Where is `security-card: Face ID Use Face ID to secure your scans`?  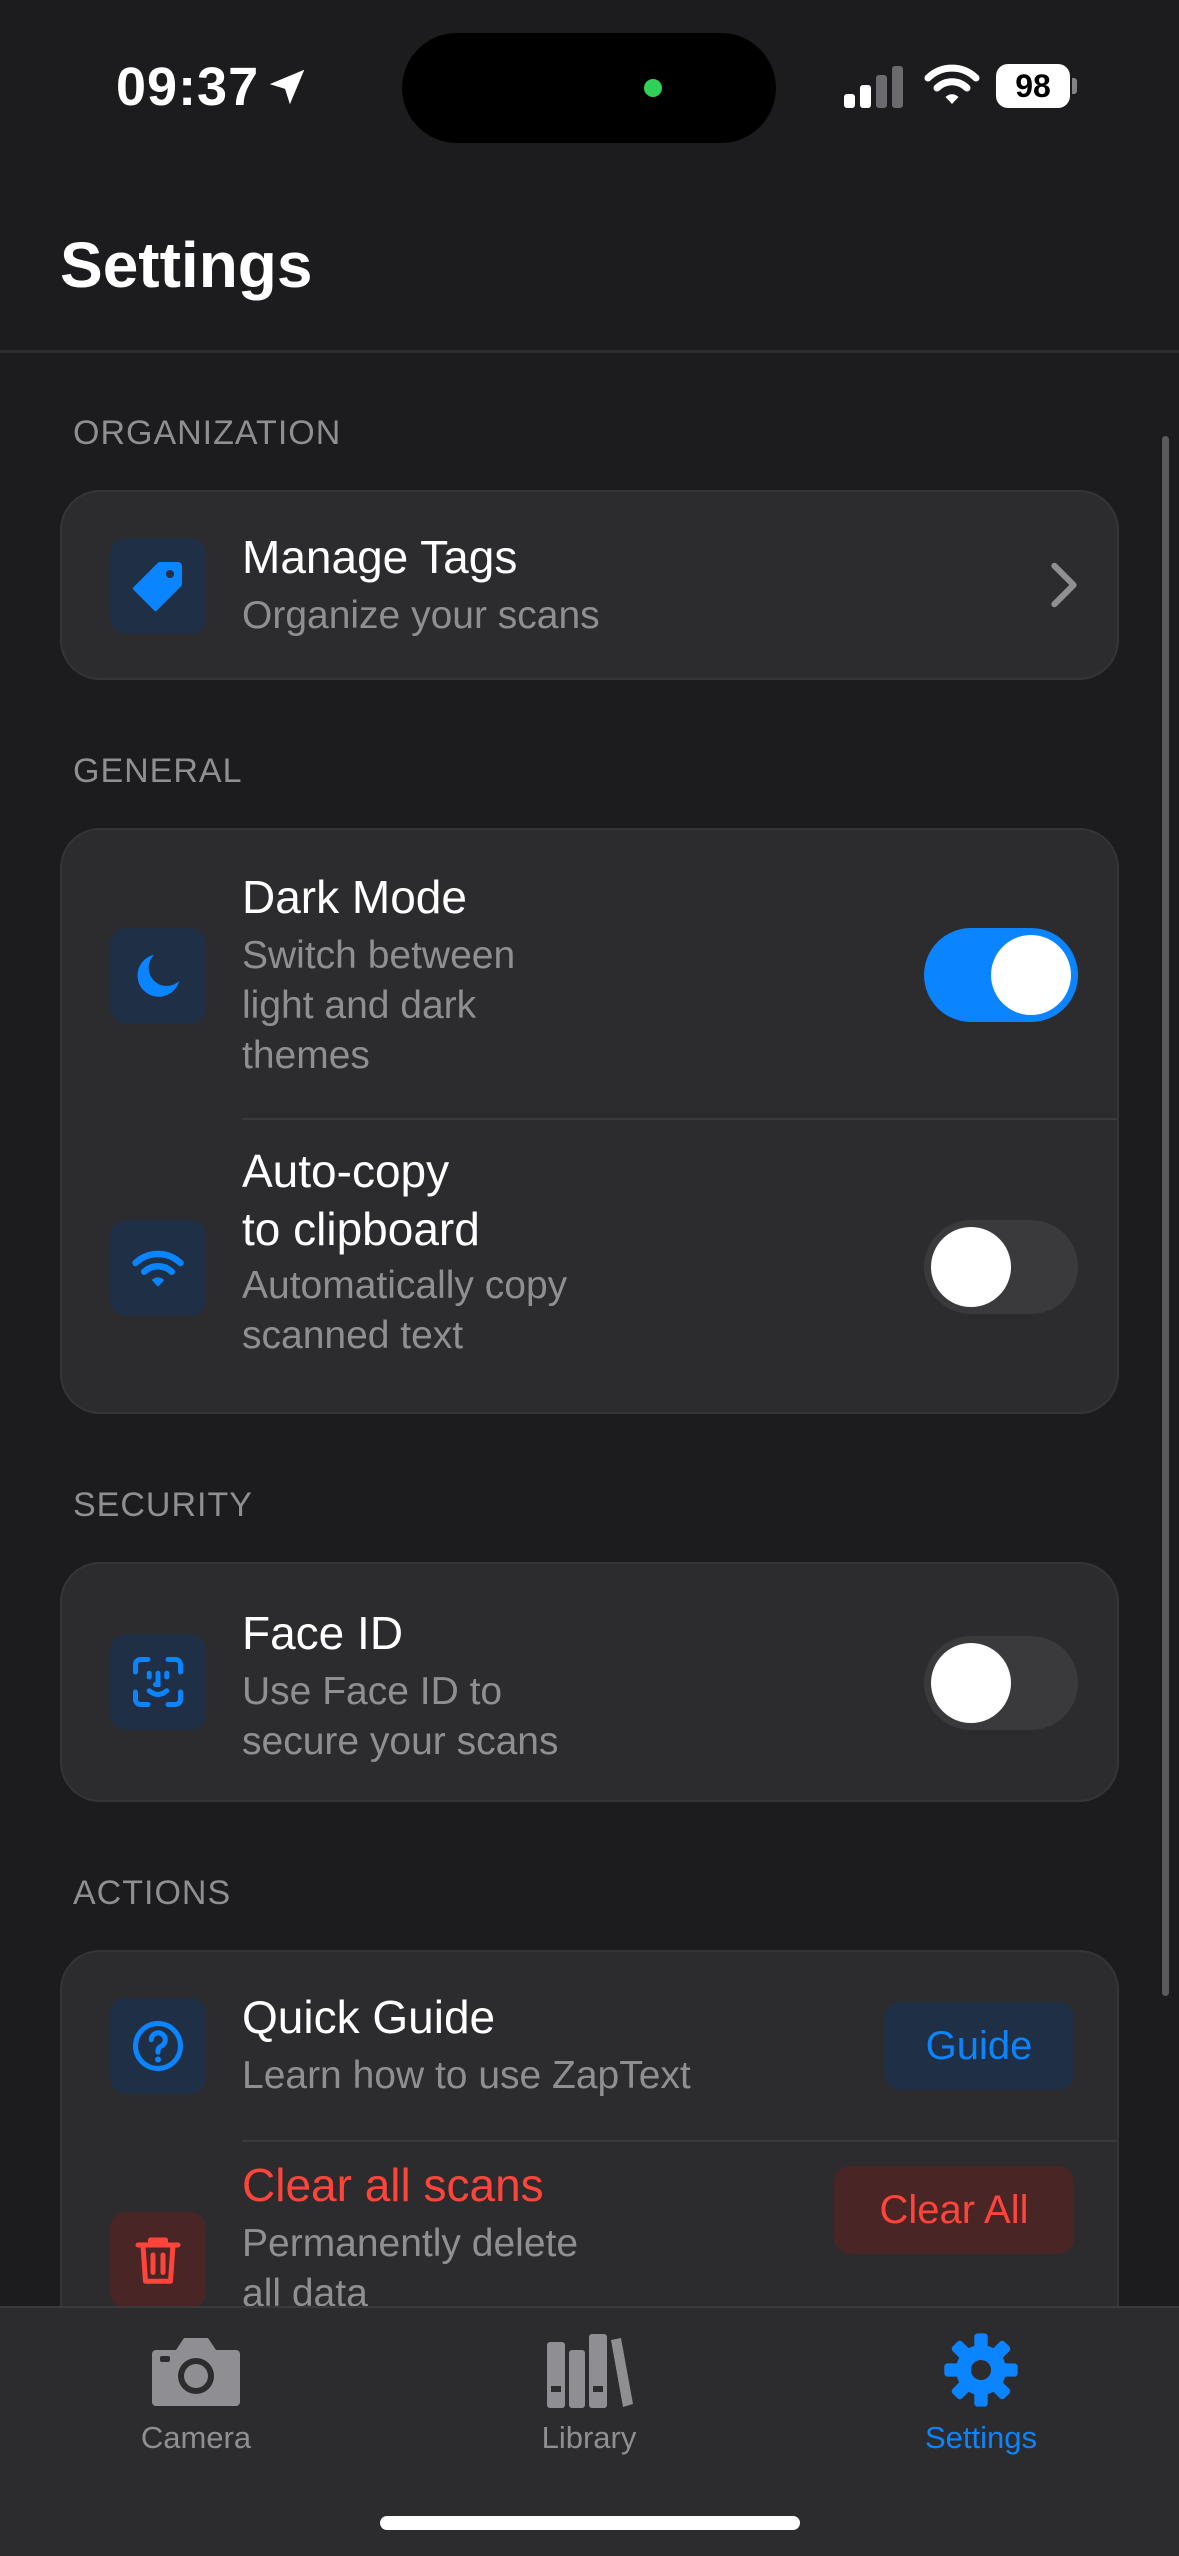
security-card: Face ID Use Face ID to secure your scans is located at coordinates (589, 1682).